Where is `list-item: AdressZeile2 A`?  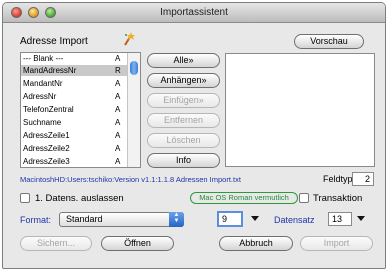
list-item: AdressZeile2 A is located at coordinates (74, 148).